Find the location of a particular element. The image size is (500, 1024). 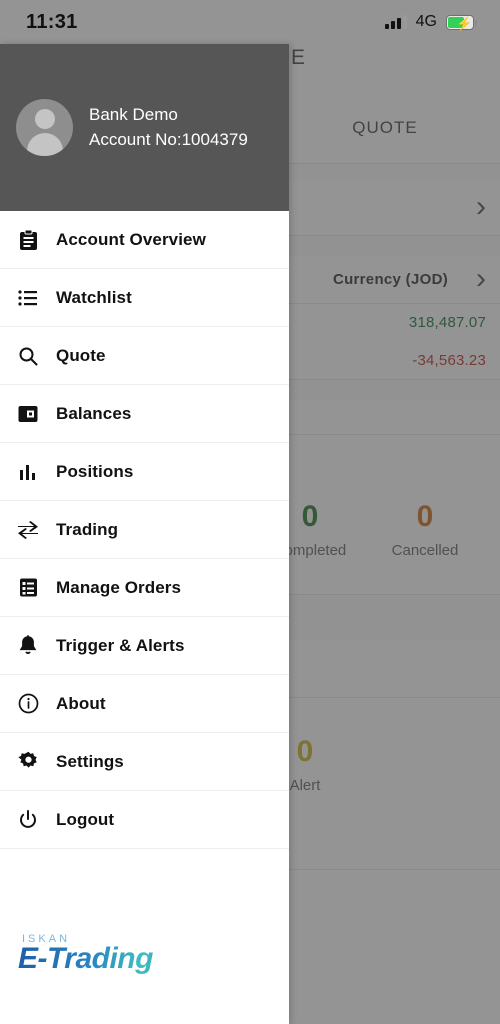

menu-item-label: Trading is located at coordinates (87, 529).